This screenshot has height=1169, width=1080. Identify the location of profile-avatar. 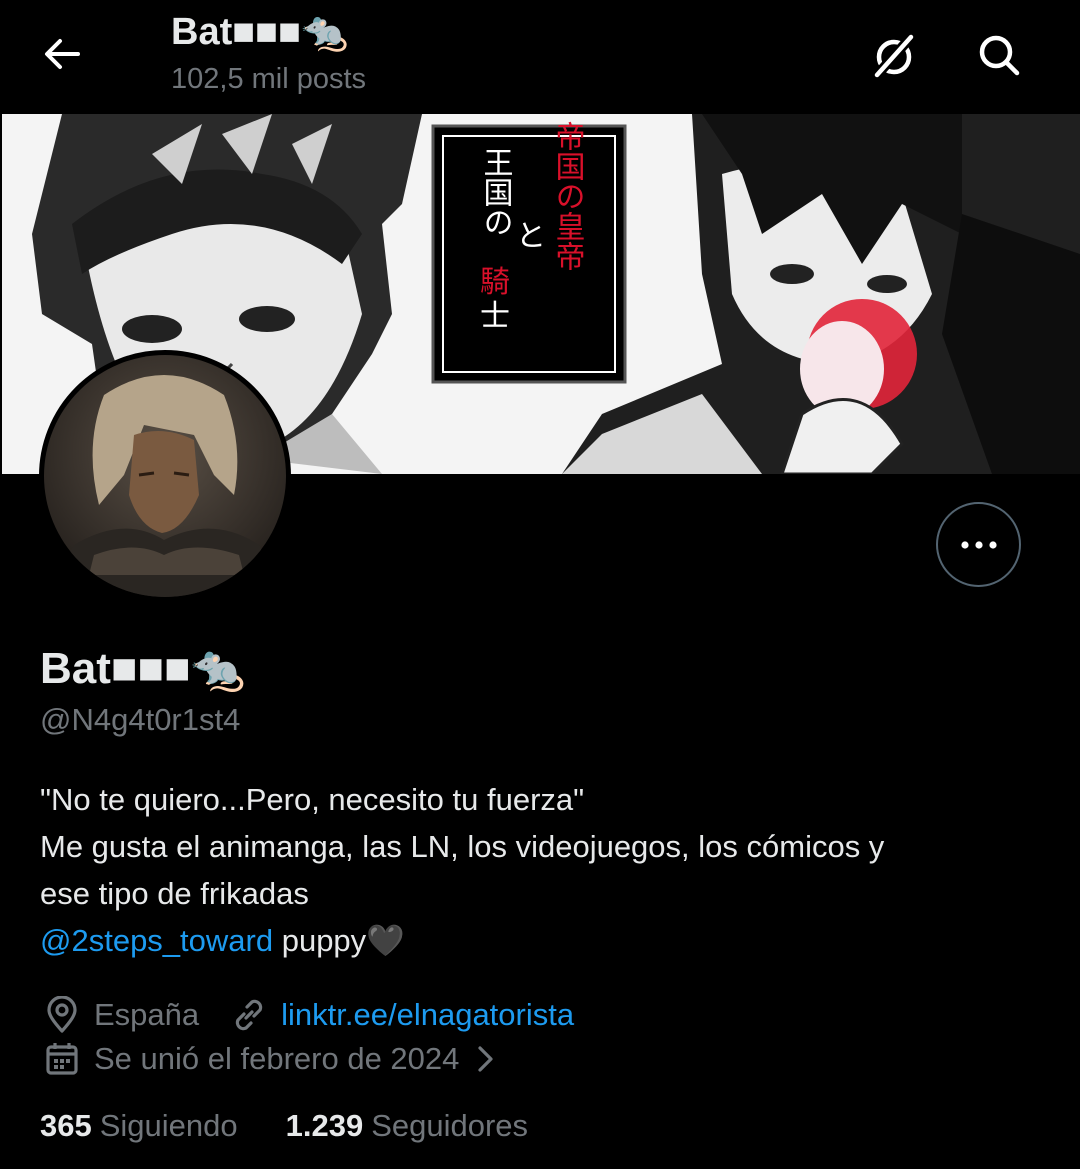
(165, 476).